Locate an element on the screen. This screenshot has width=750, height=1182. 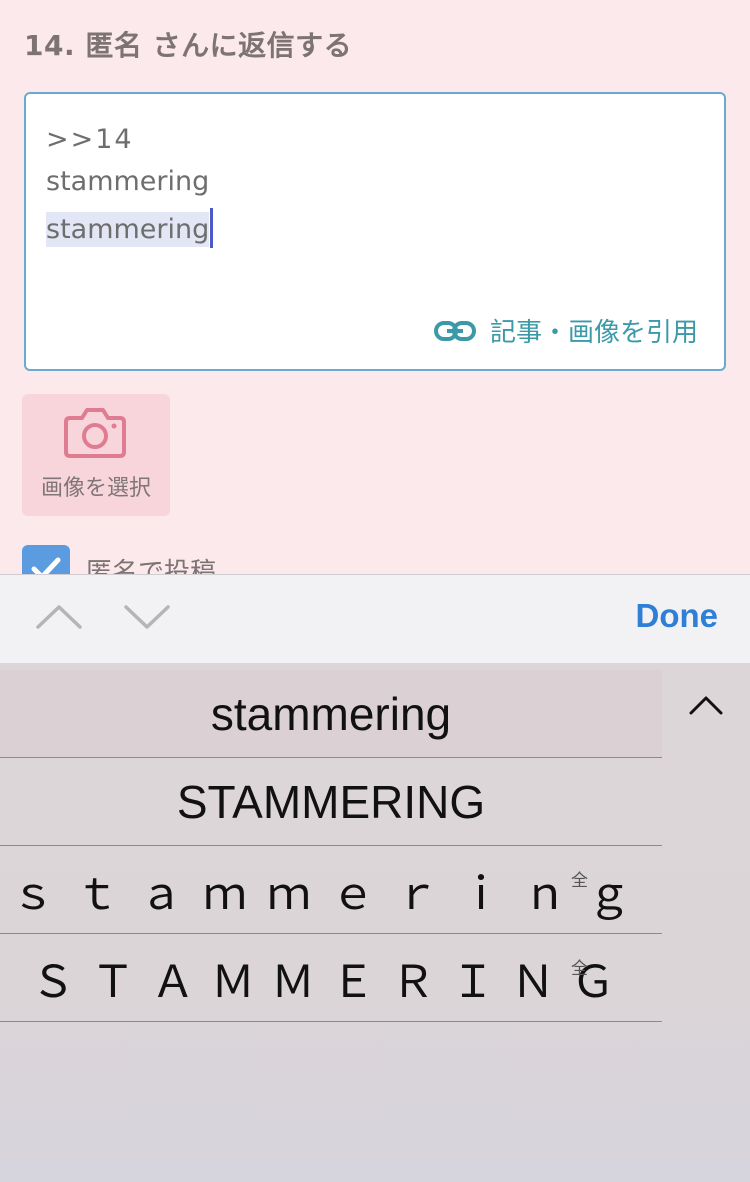
candidate-item: stammering is located at coordinates (331, 714).